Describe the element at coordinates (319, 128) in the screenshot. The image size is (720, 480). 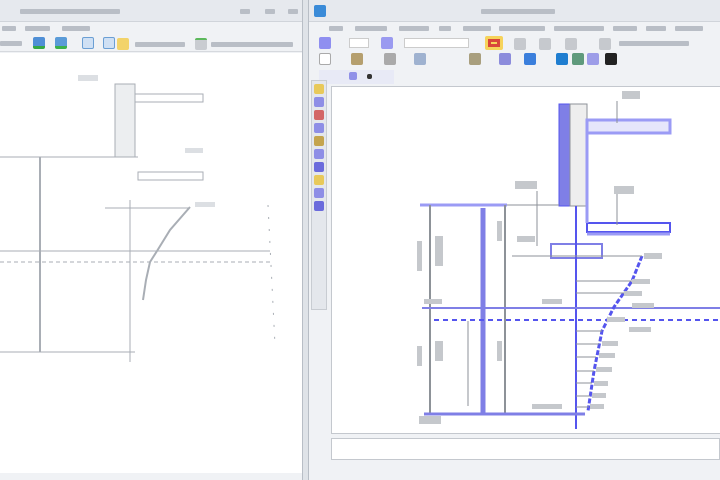
I see `arc-icon` at that location.